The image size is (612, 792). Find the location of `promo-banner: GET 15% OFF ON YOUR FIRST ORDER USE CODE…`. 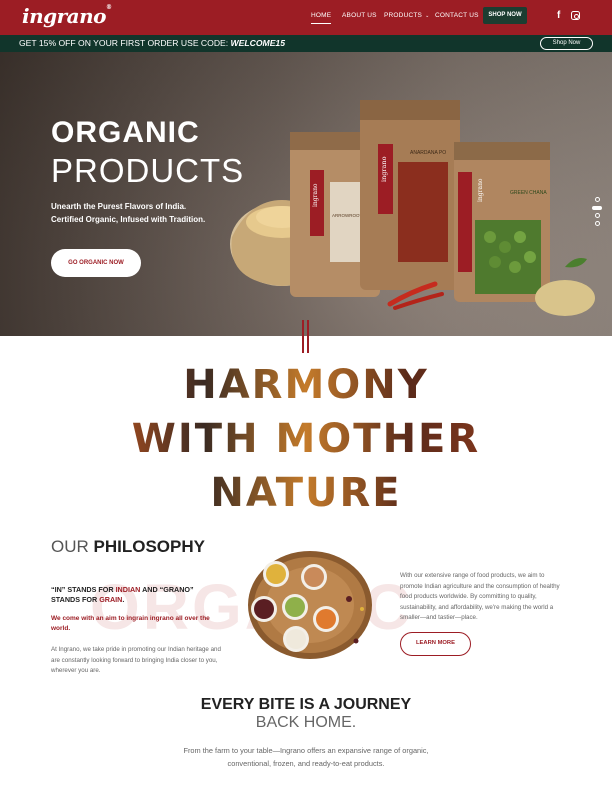

promo-banner: GET 15% OFF ON YOUR FIRST ORDER USE CODE… is located at coordinates (306, 43).